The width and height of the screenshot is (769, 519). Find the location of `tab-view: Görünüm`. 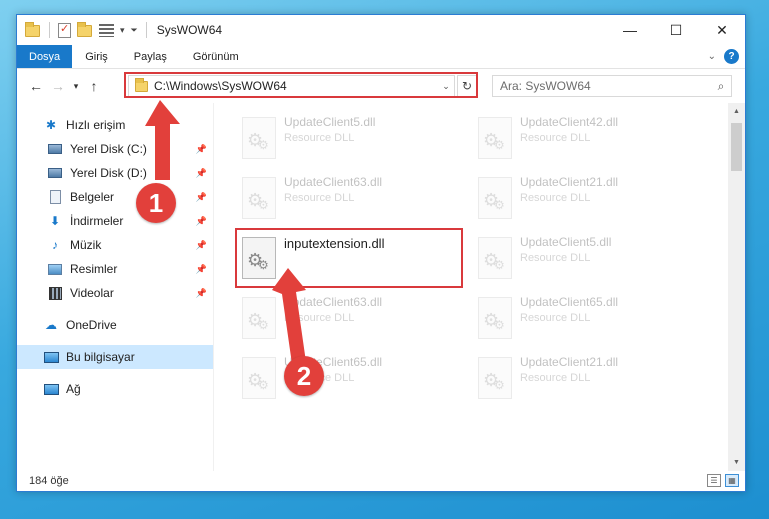

tab-view: Görünüm is located at coordinates (216, 56).